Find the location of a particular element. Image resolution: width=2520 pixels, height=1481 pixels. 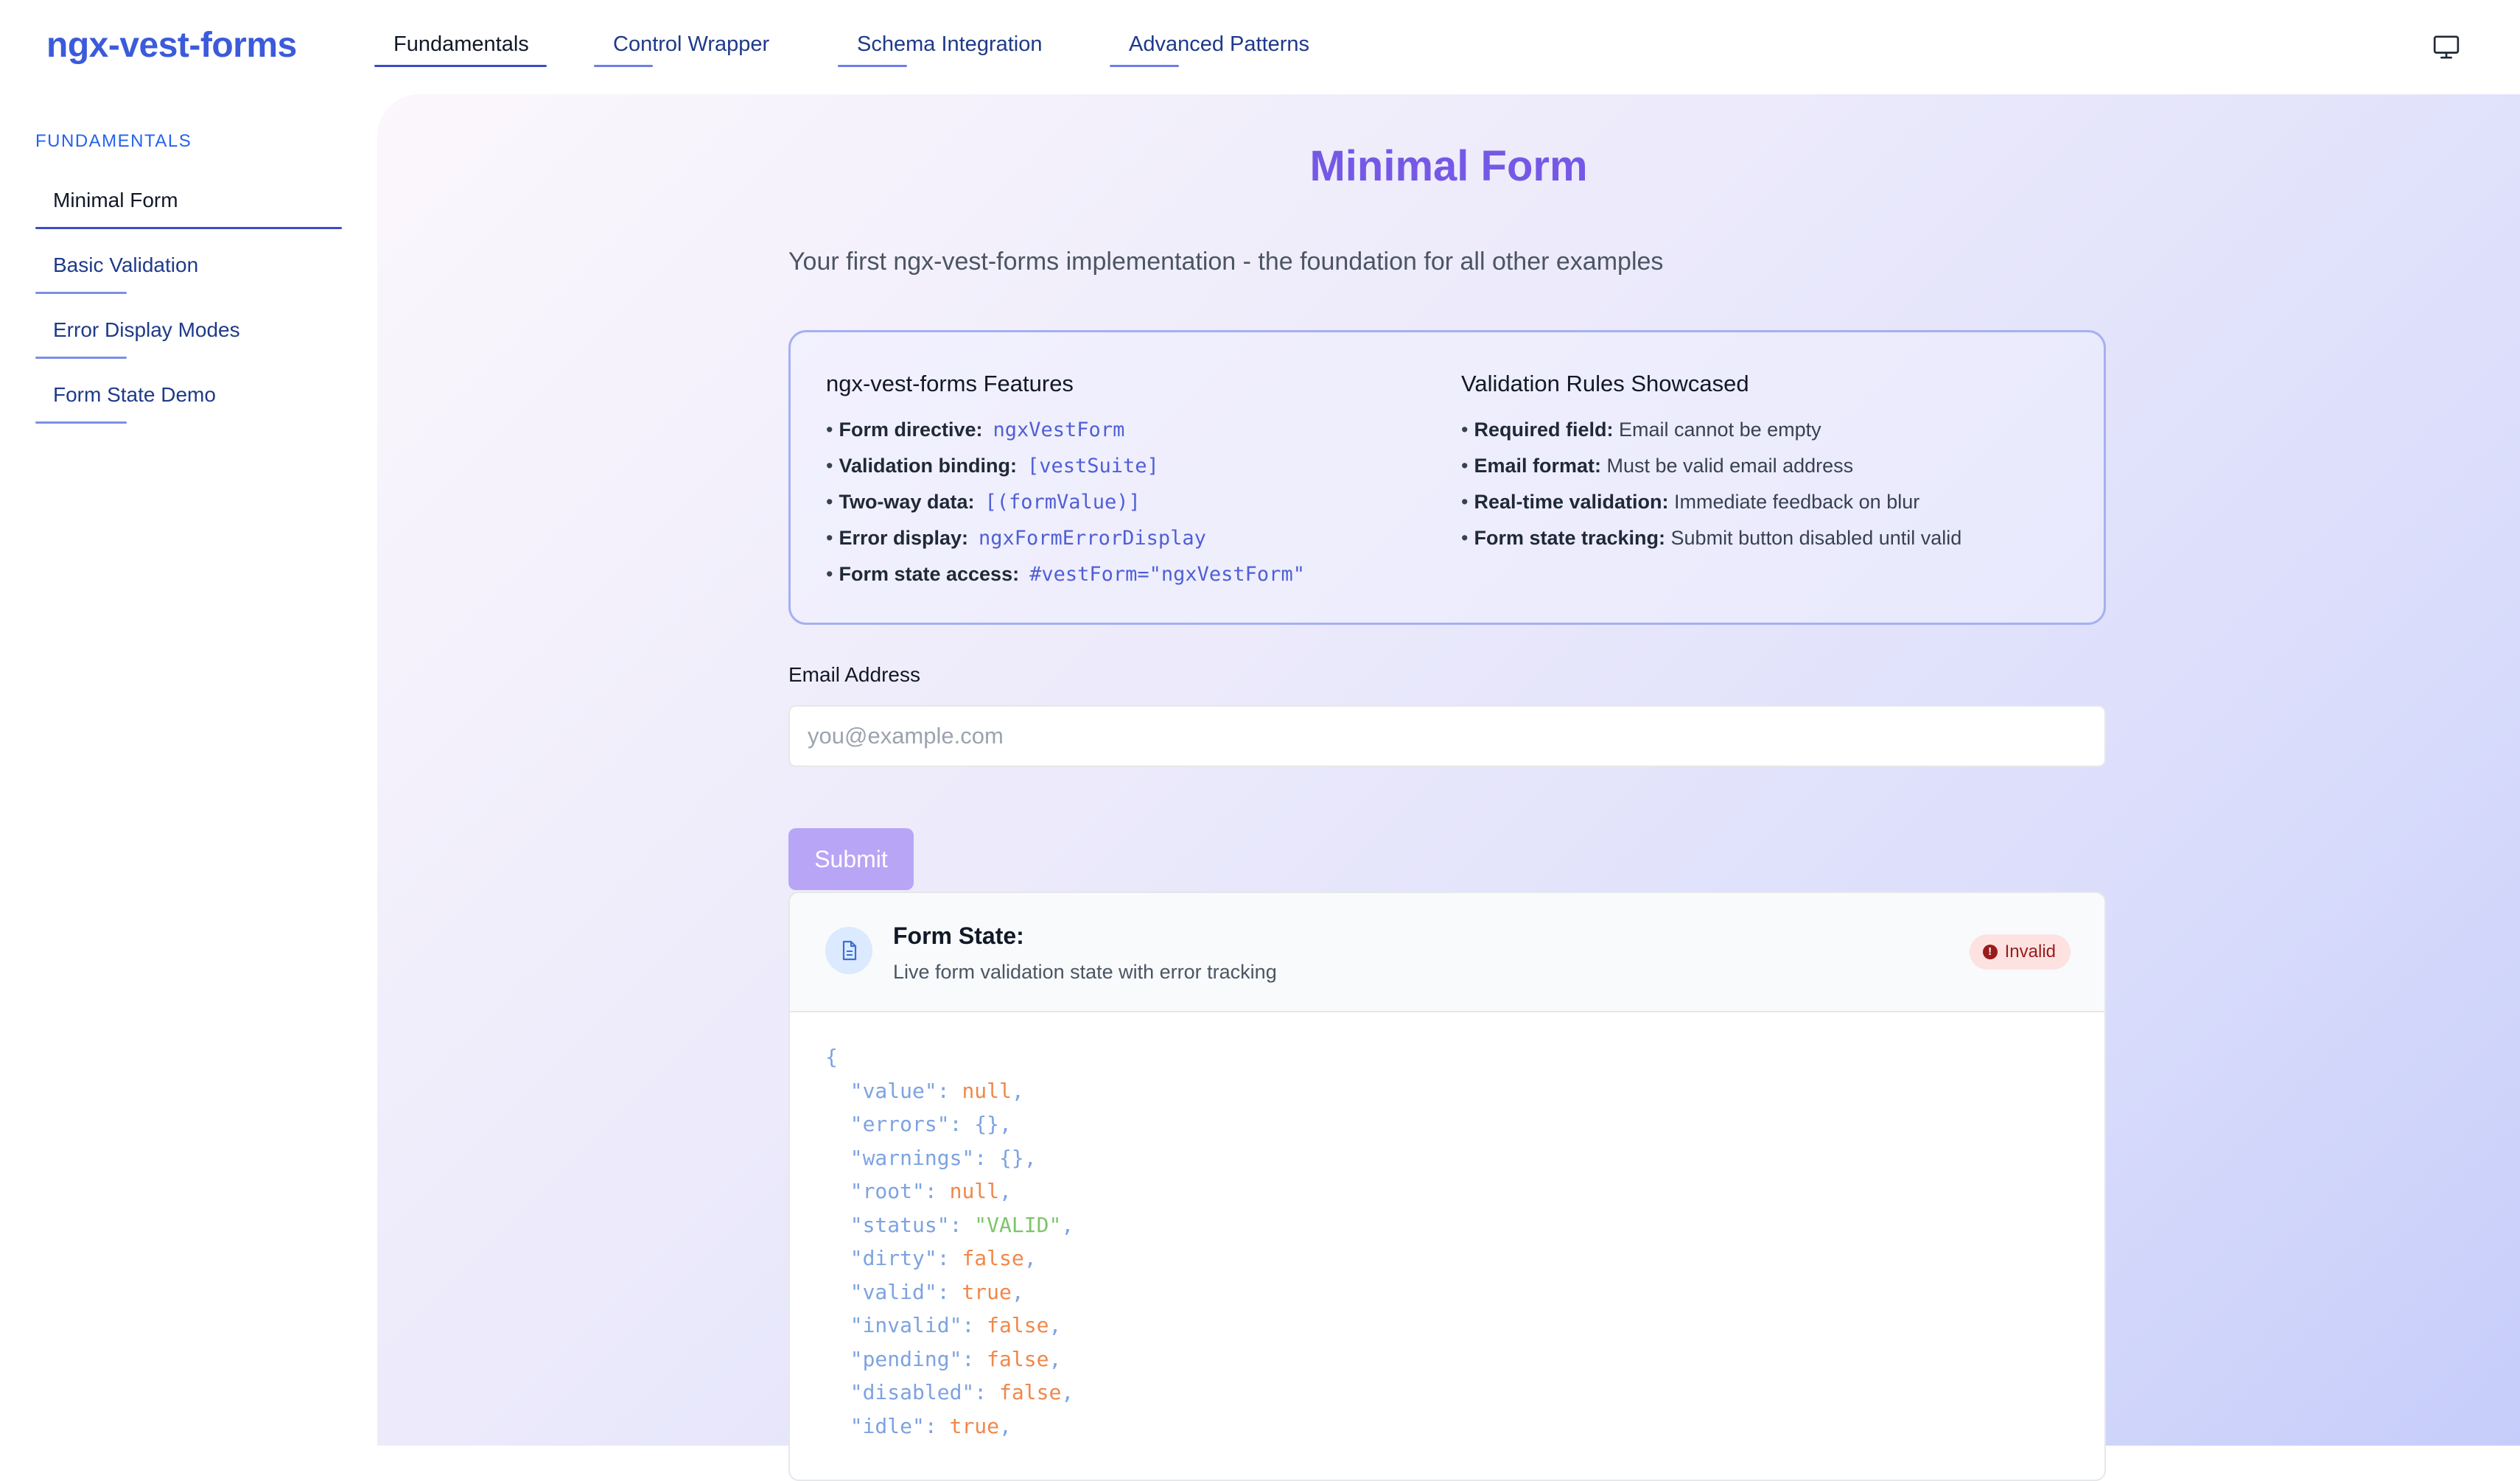

nav-tab-advanced-patterns: Advanced Patterns is located at coordinates (1210, 49).